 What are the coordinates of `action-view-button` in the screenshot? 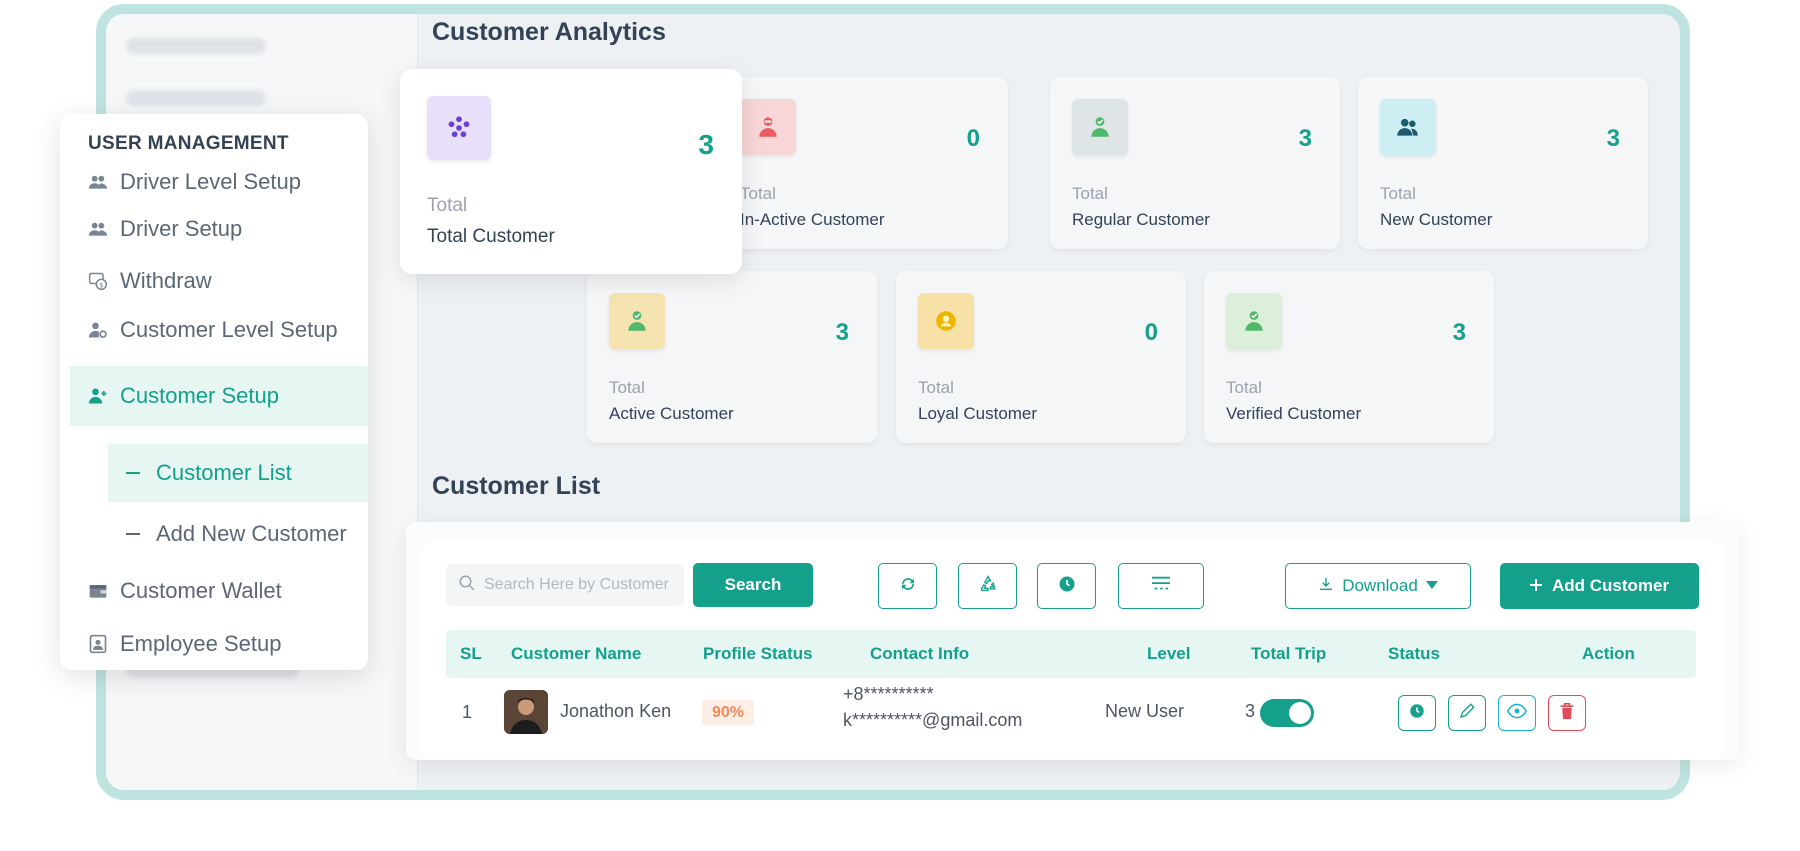 It's located at (1517, 713).